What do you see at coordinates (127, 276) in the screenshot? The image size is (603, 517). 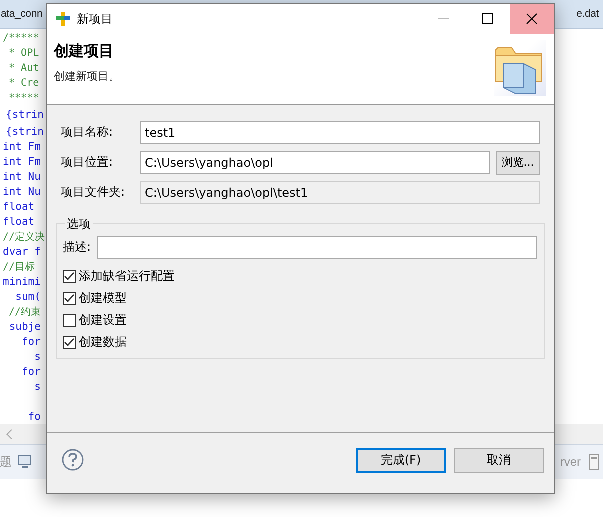 I see `checkbox-label: 添加缺省运行配置` at bounding box center [127, 276].